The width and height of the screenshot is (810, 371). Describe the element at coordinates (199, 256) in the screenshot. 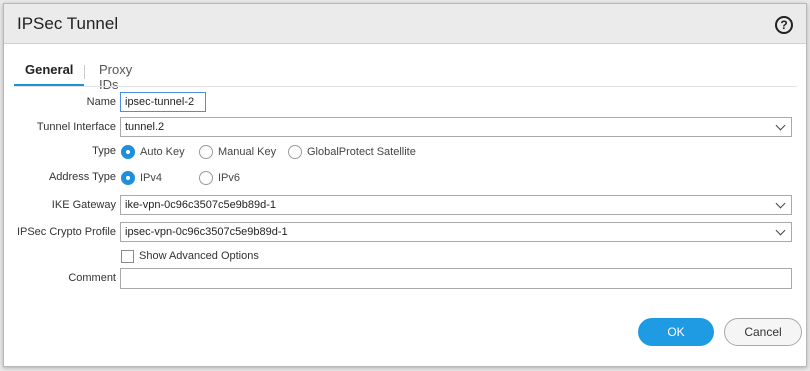

I see `show-advanced-options-label: Show Advanced Options` at that location.